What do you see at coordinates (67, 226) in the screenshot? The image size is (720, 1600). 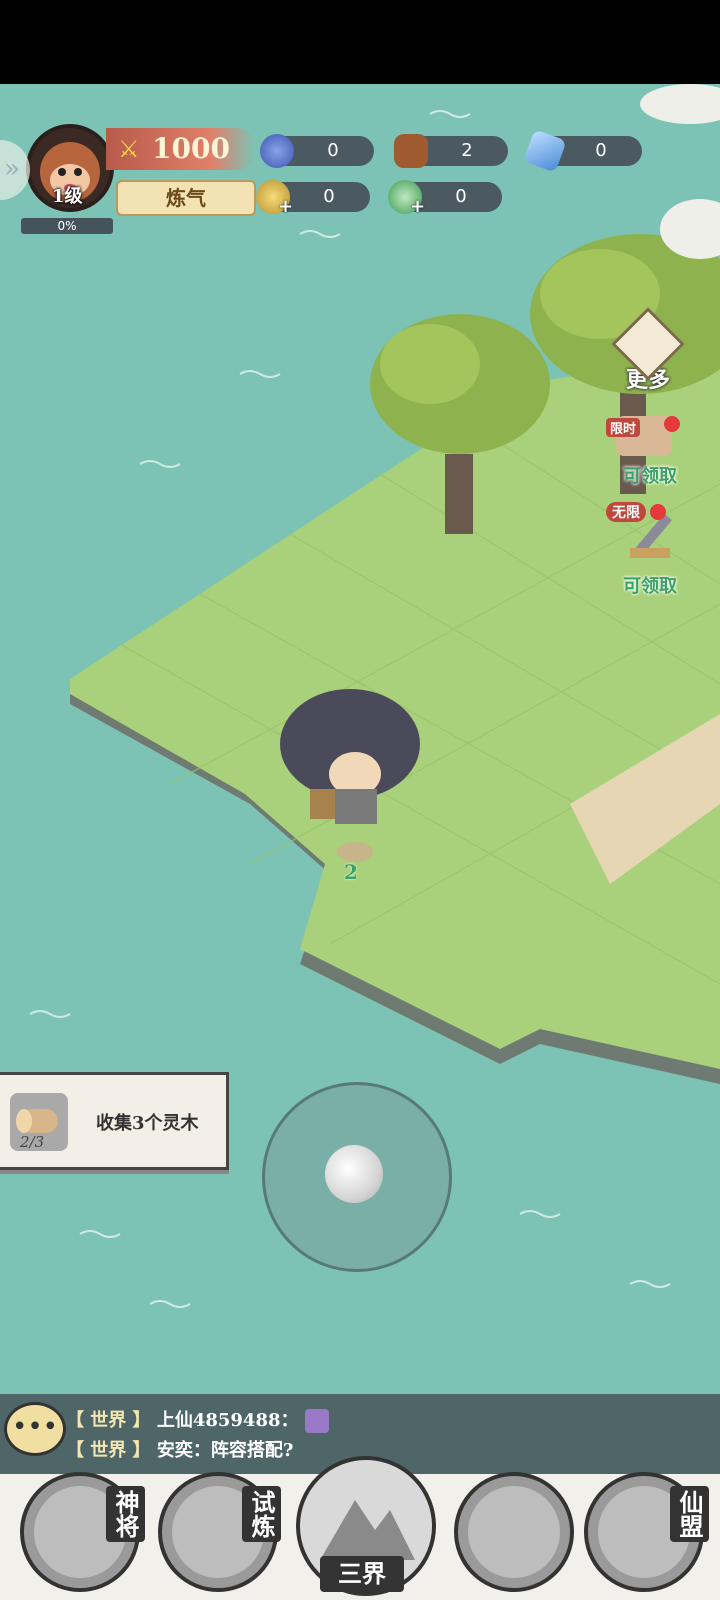 I see `exp-bar: 0%` at bounding box center [67, 226].